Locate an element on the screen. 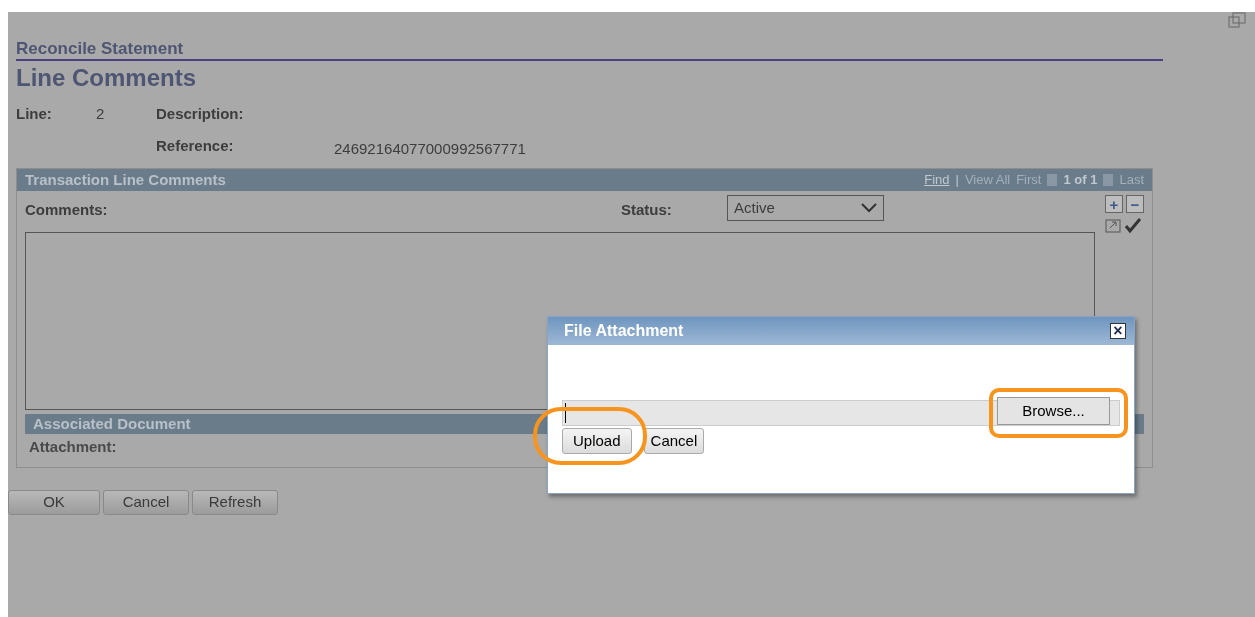  row-count: 1 of 1 is located at coordinates (1080, 180).